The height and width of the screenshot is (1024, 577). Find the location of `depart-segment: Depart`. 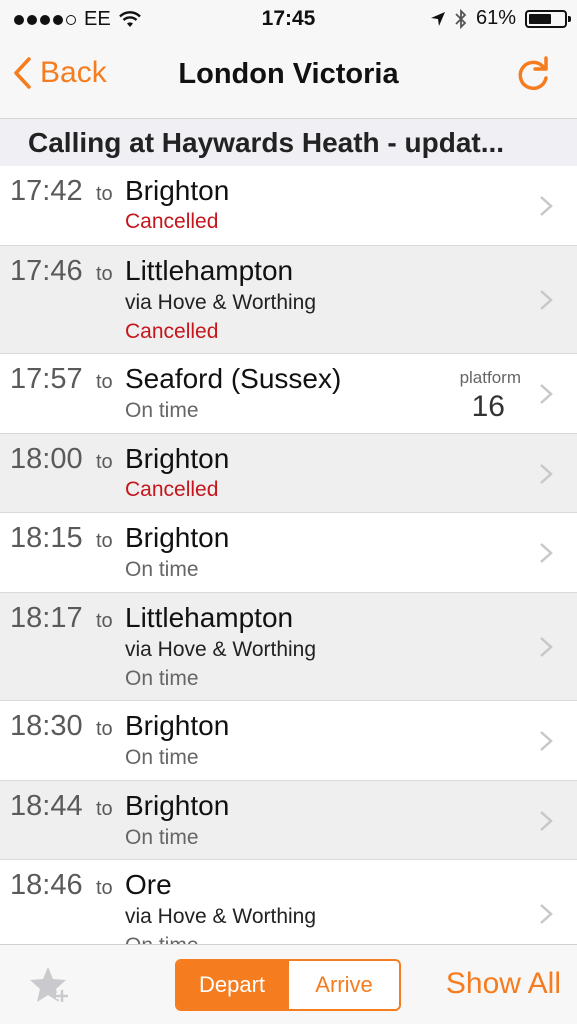

depart-segment: Depart is located at coordinates (232, 985).